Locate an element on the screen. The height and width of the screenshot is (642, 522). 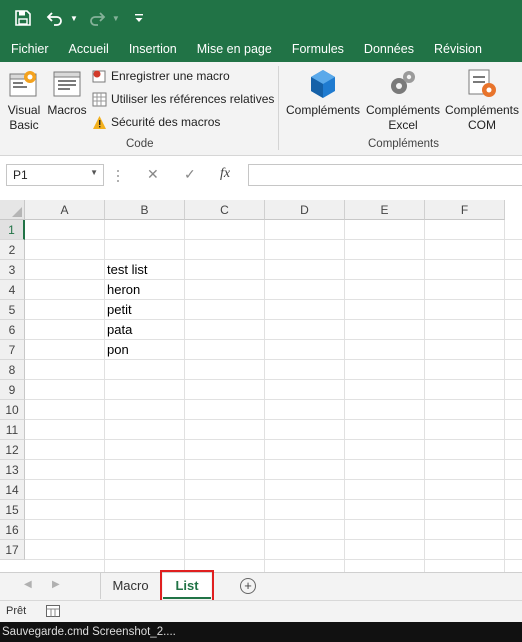
excel-addins-button: Compléments Excel is located at coordinates (403, 100).